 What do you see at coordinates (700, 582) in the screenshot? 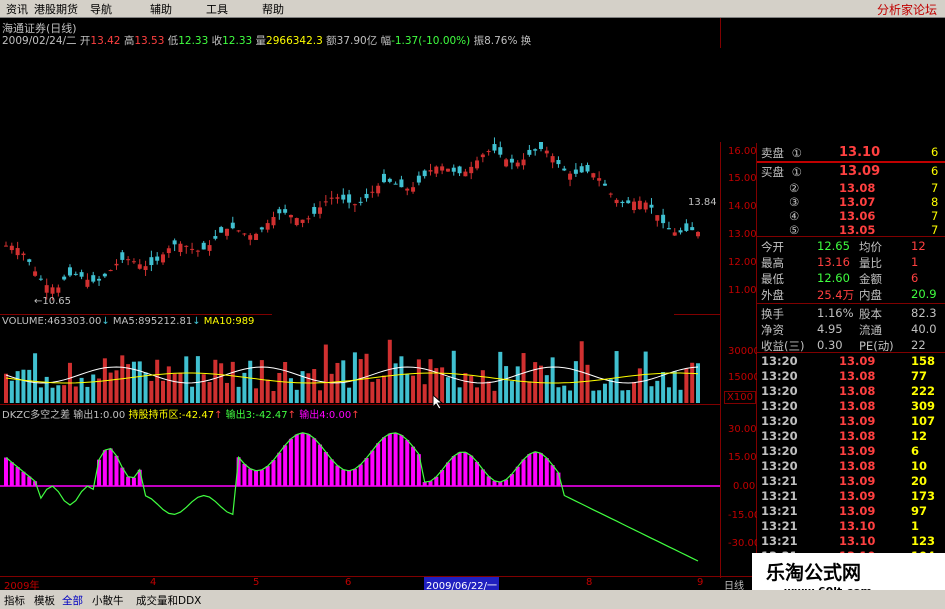
I see `date-axis-month: 9` at bounding box center [700, 582].